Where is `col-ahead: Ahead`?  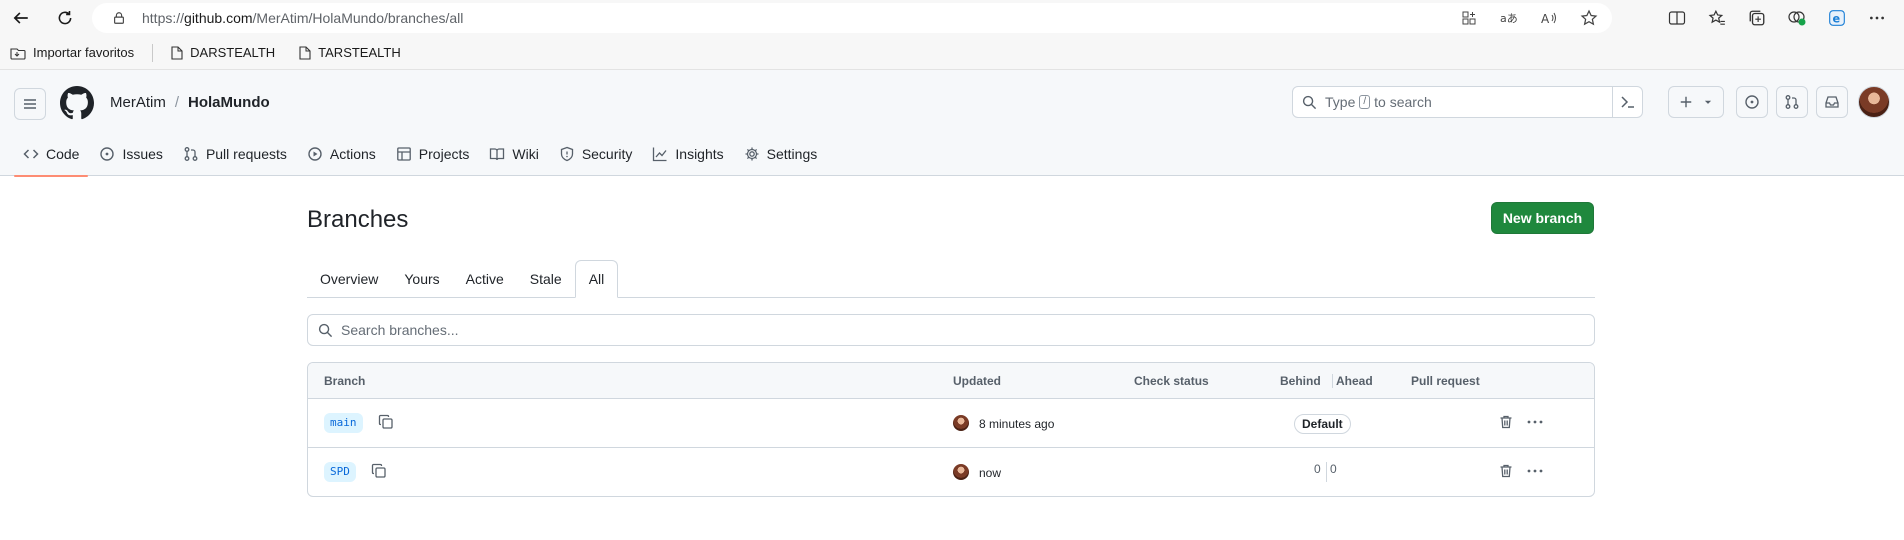
col-ahead: Ahead is located at coordinates (1354, 381).